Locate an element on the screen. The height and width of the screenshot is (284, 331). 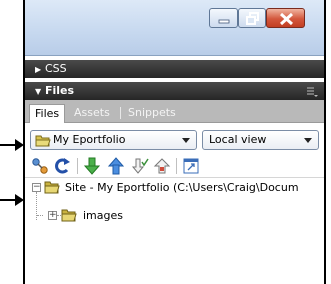
files-panel-header: ▼ Files is located at coordinates (174, 91).